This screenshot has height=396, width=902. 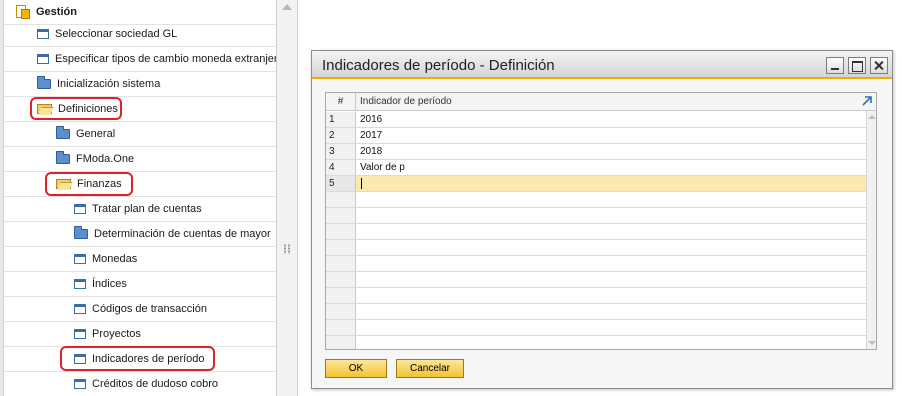 What do you see at coordinates (361, 183) in the screenshot?
I see `text-caret` at bounding box center [361, 183].